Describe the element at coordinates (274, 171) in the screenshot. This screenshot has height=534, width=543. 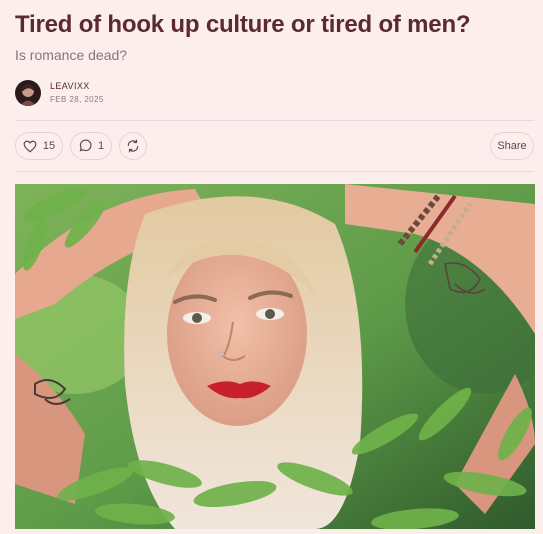
I see `divider` at that location.